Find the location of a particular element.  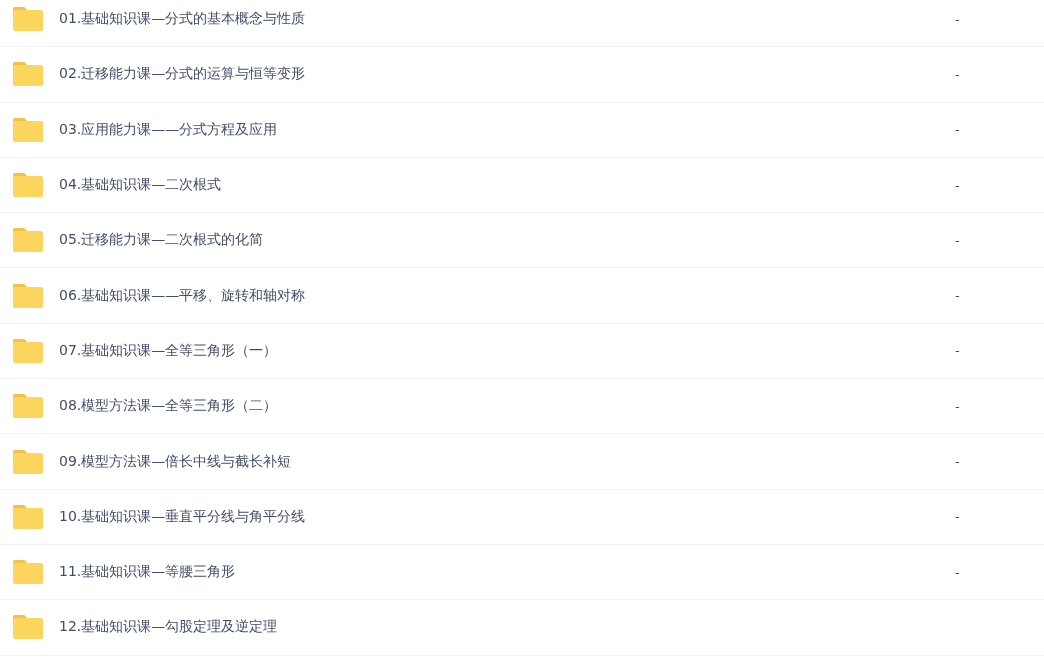

folder-name: 06.基础知识课——平移、旋转和轴对称 is located at coordinates (182, 295).